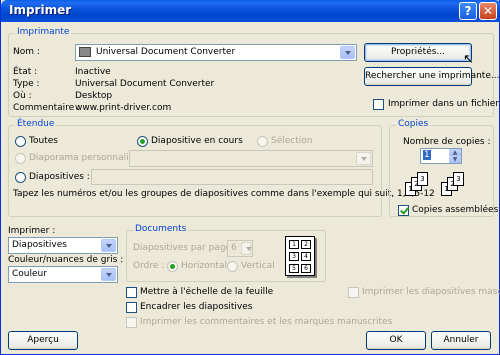  Describe the element at coordinates (250, 11) in the screenshot. I see `title-bar: Imprimer ? ✕` at that location.